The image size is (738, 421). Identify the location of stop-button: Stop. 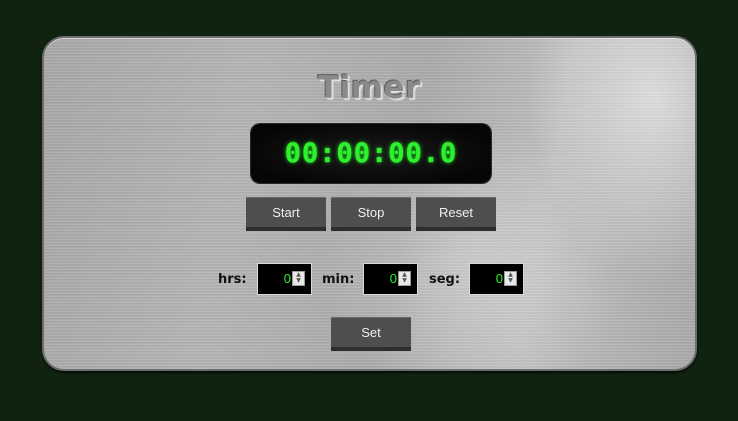
(371, 214).